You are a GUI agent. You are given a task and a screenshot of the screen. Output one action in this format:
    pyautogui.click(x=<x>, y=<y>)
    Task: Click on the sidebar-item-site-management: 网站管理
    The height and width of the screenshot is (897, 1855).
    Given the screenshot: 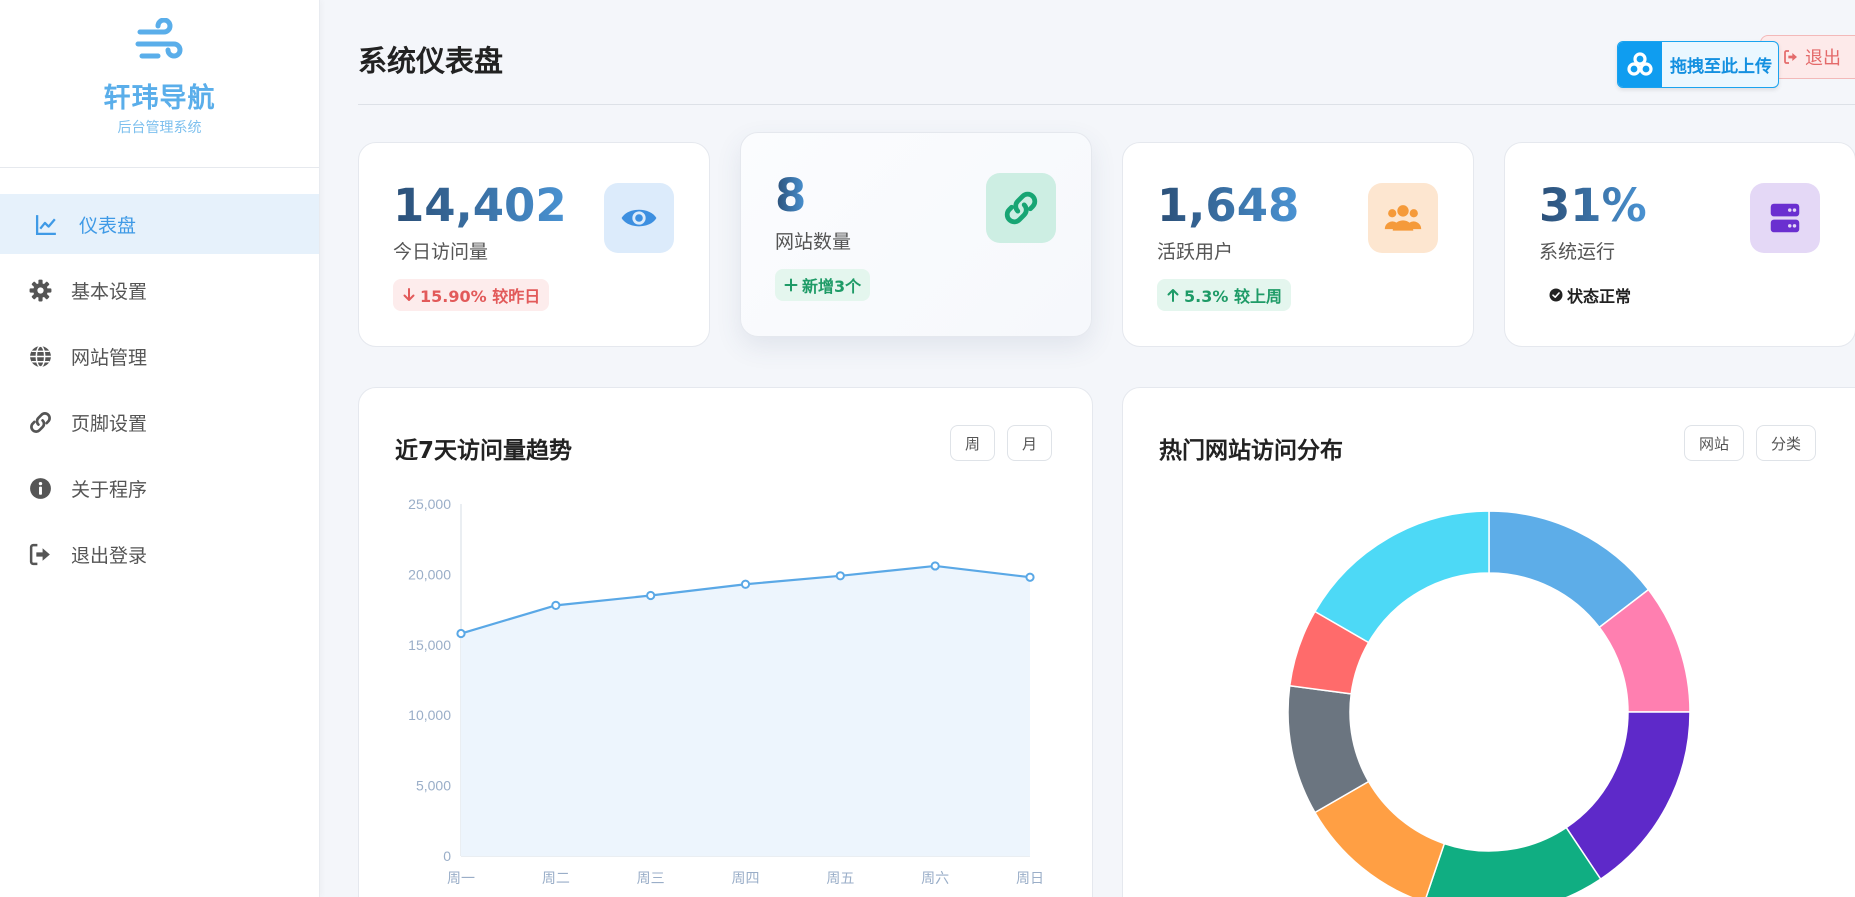 What is the action you would take?
    pyautogui.click(x=159, y=356)
    